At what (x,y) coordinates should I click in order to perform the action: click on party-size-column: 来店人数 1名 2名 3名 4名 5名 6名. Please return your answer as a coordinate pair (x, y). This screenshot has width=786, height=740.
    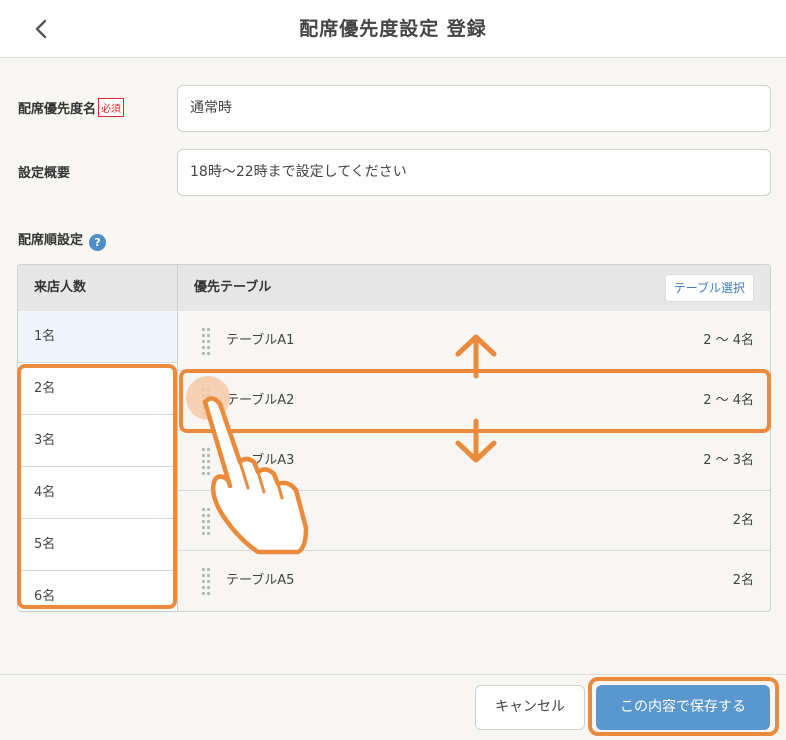
    Looking at the image, I should click on (98, 438).